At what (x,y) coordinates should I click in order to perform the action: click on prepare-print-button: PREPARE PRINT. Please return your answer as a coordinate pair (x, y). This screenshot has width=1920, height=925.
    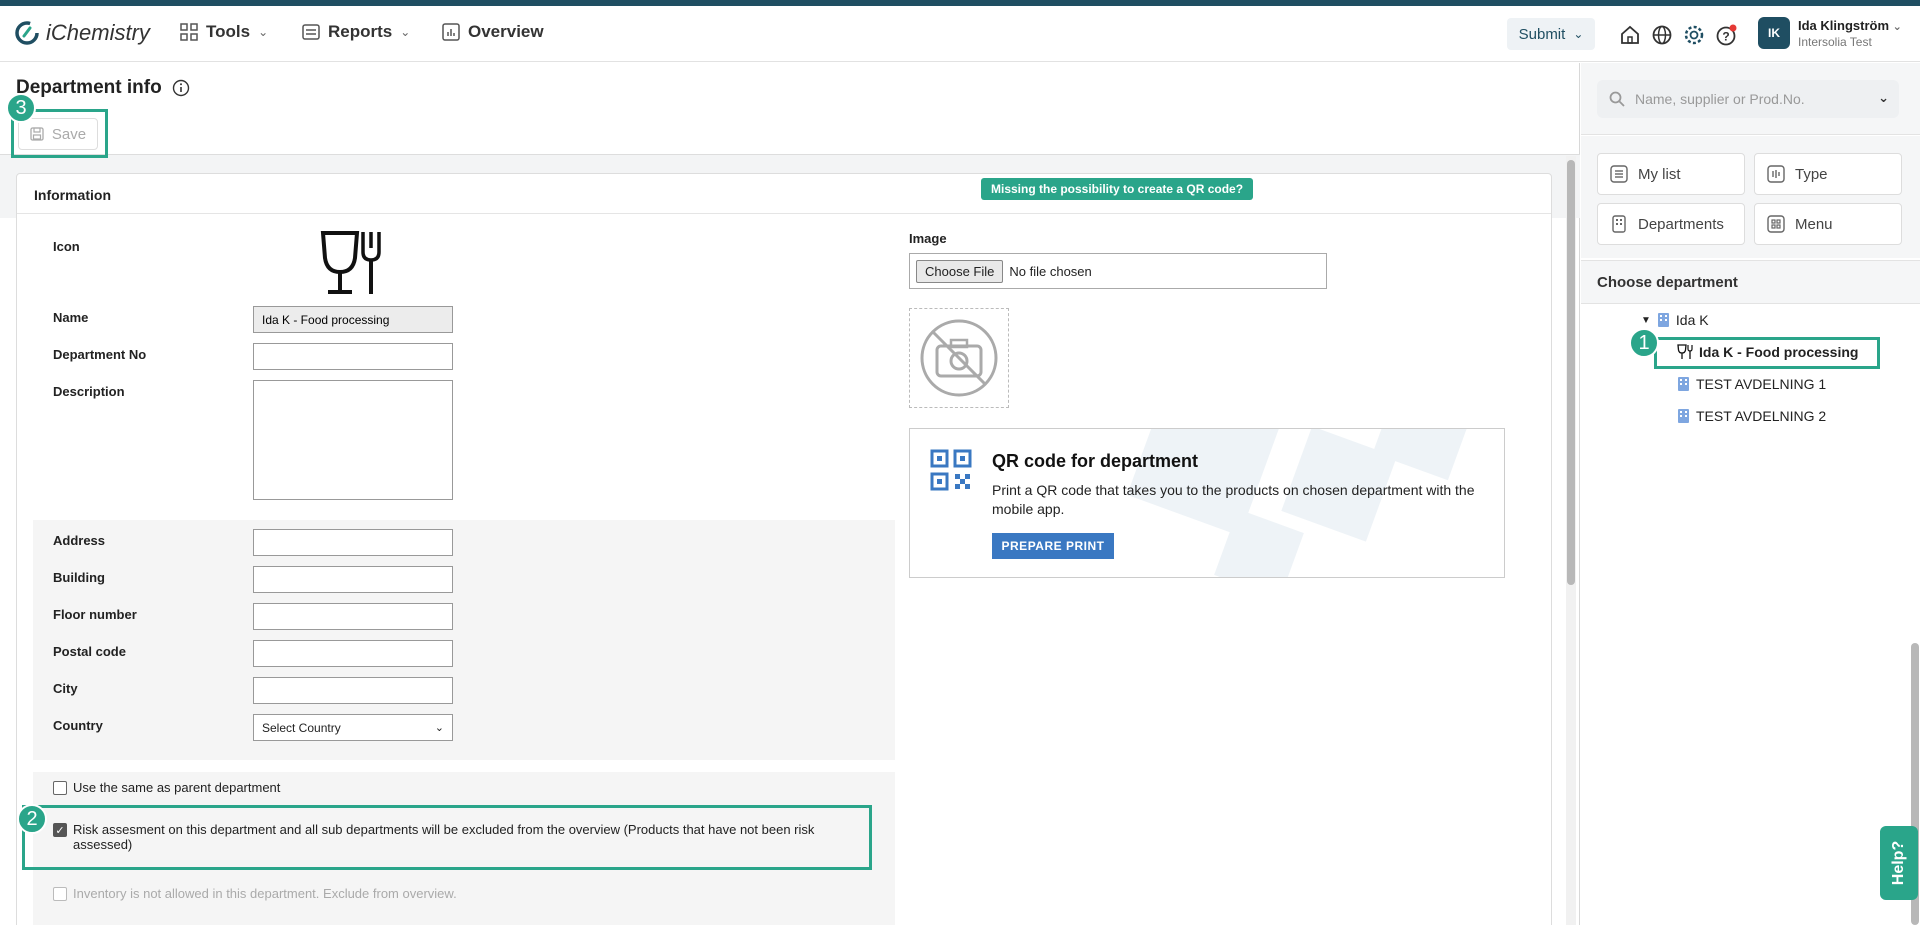
    Looking at the image, I should click on (1053, 546).